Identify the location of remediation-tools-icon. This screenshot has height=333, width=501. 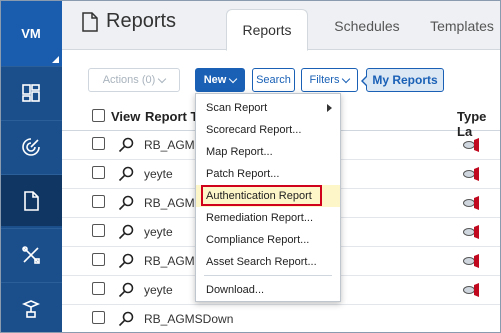
(31, 254).